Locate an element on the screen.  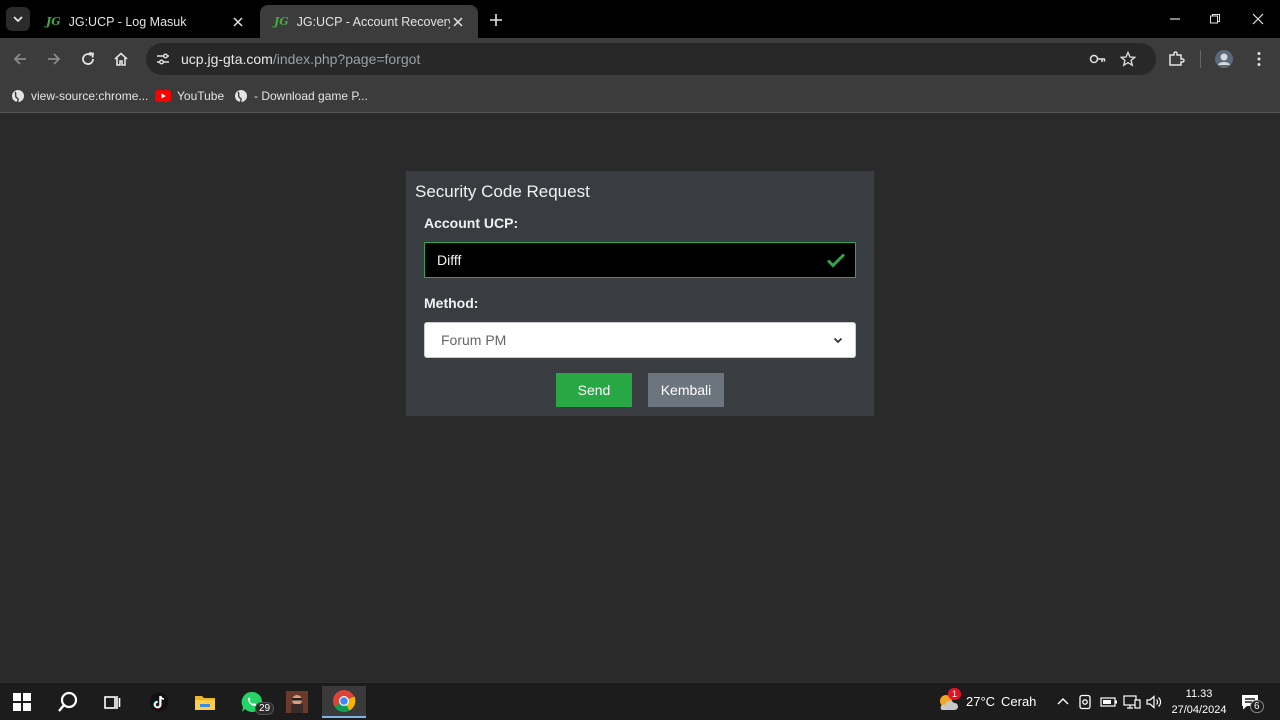
extensions-button is located at coordinates (1176, 59).